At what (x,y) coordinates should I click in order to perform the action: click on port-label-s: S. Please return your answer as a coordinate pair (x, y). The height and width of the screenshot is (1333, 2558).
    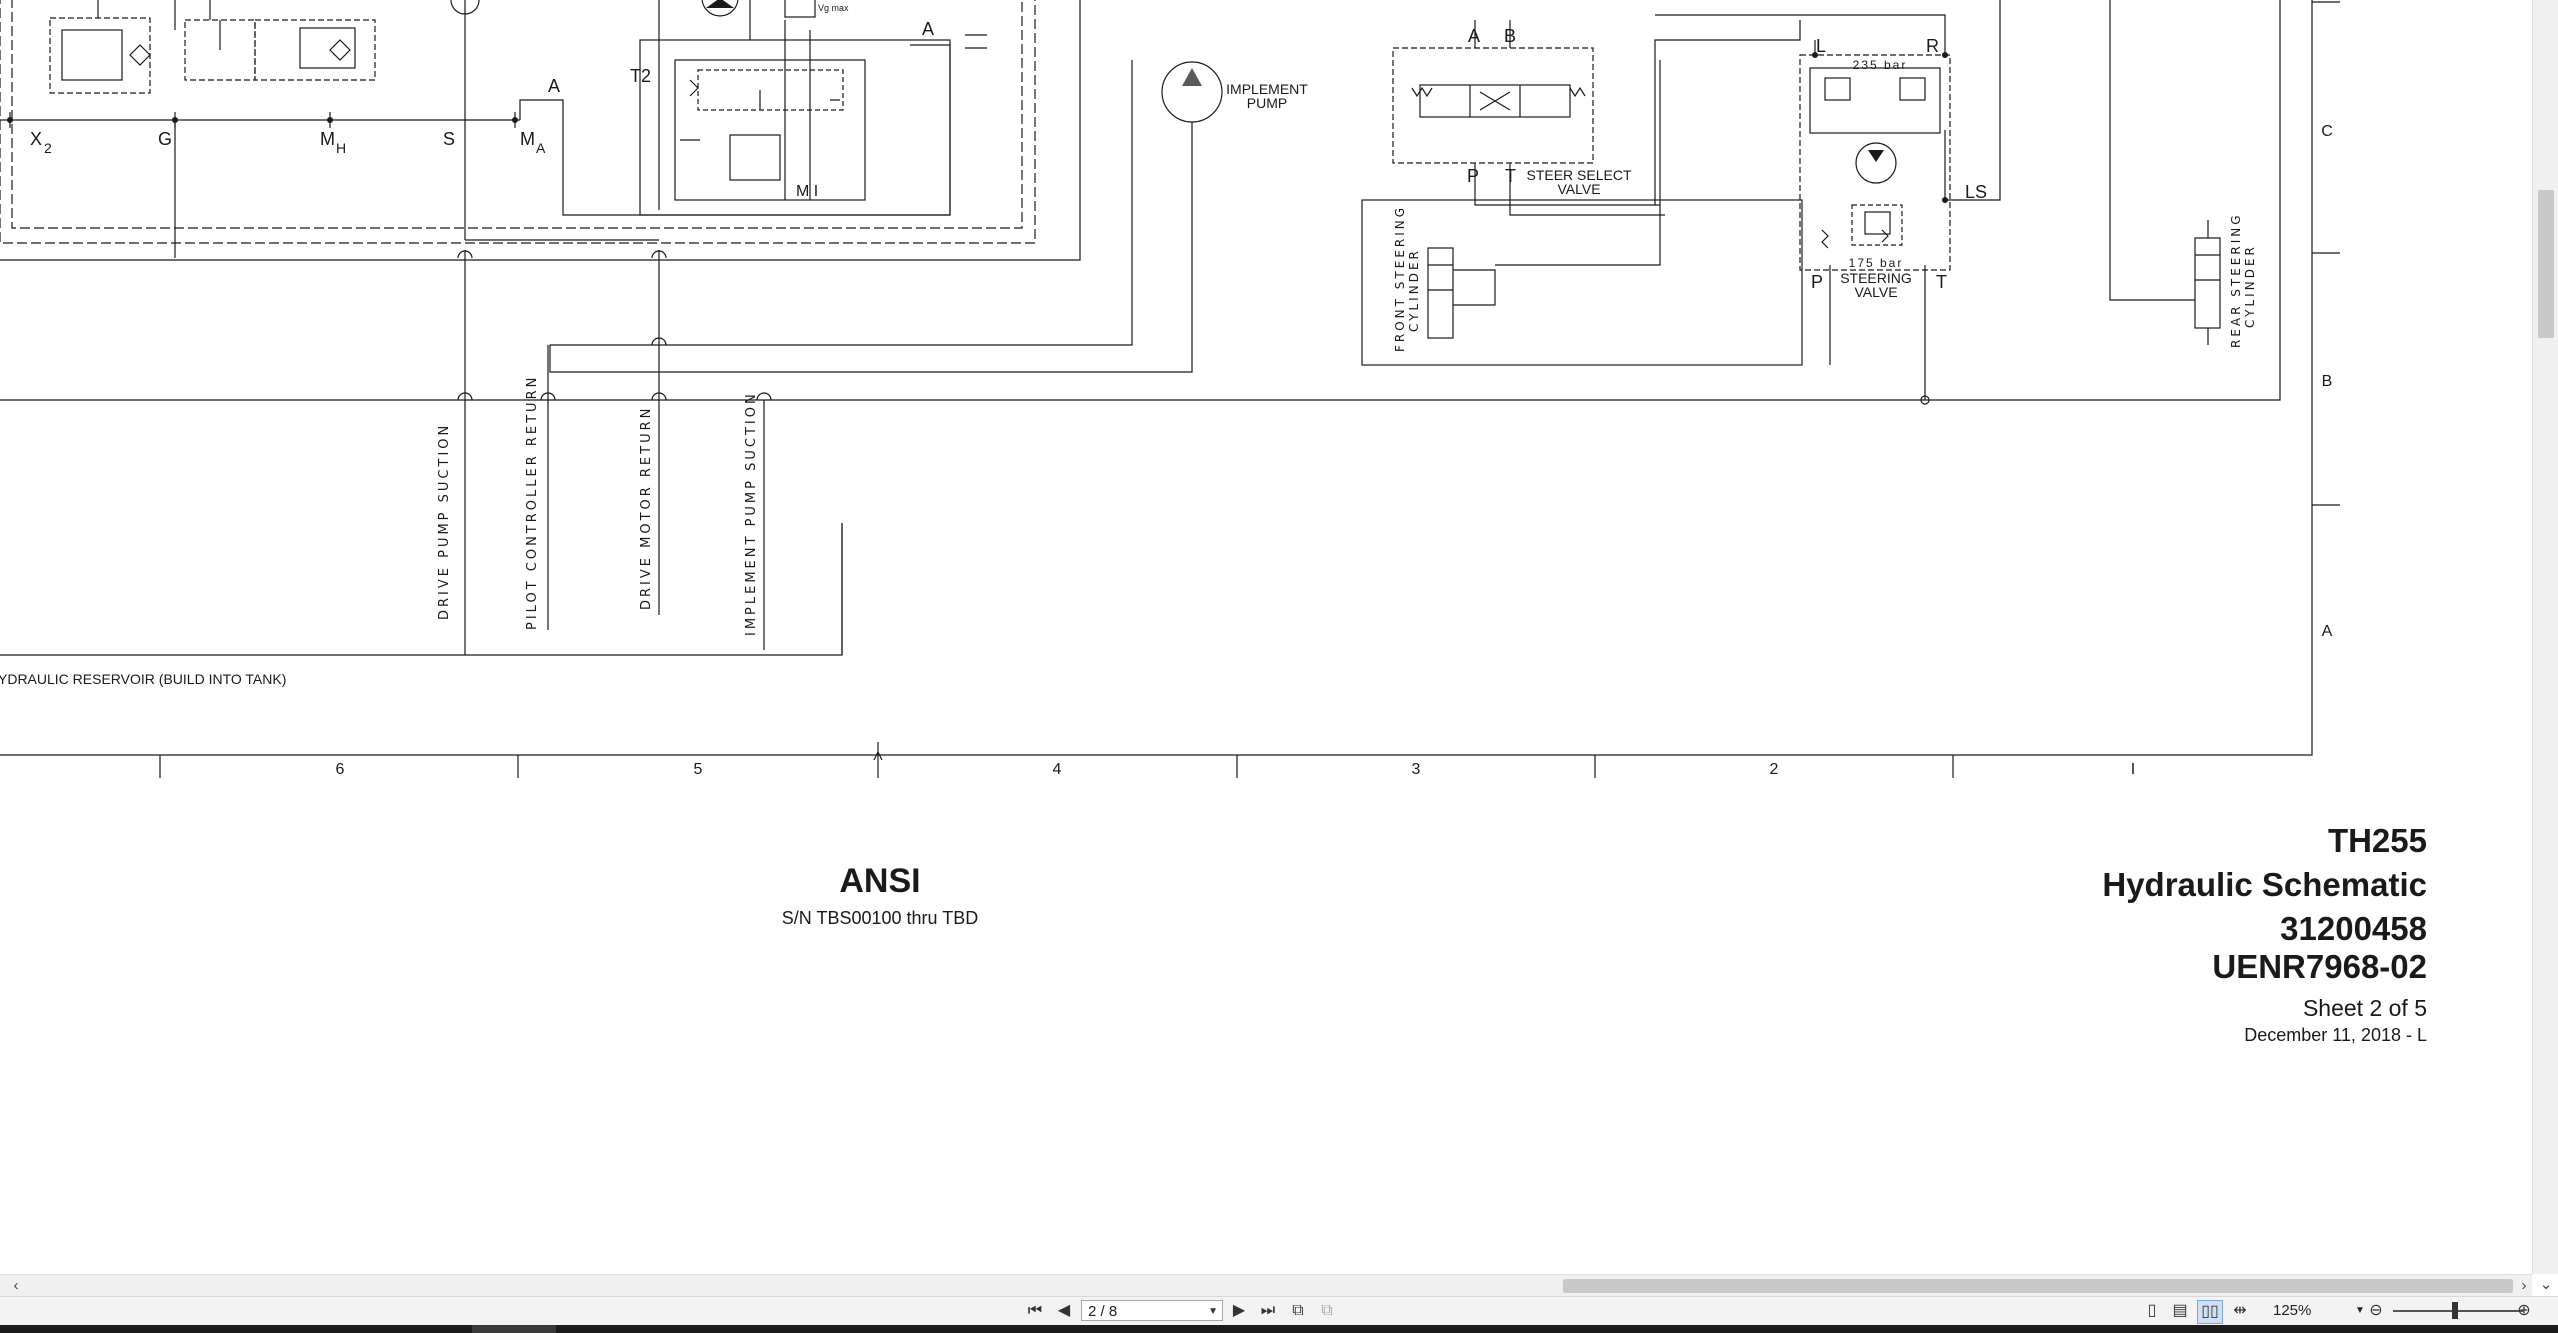
    Looking at the image, I should click on (449, 139).